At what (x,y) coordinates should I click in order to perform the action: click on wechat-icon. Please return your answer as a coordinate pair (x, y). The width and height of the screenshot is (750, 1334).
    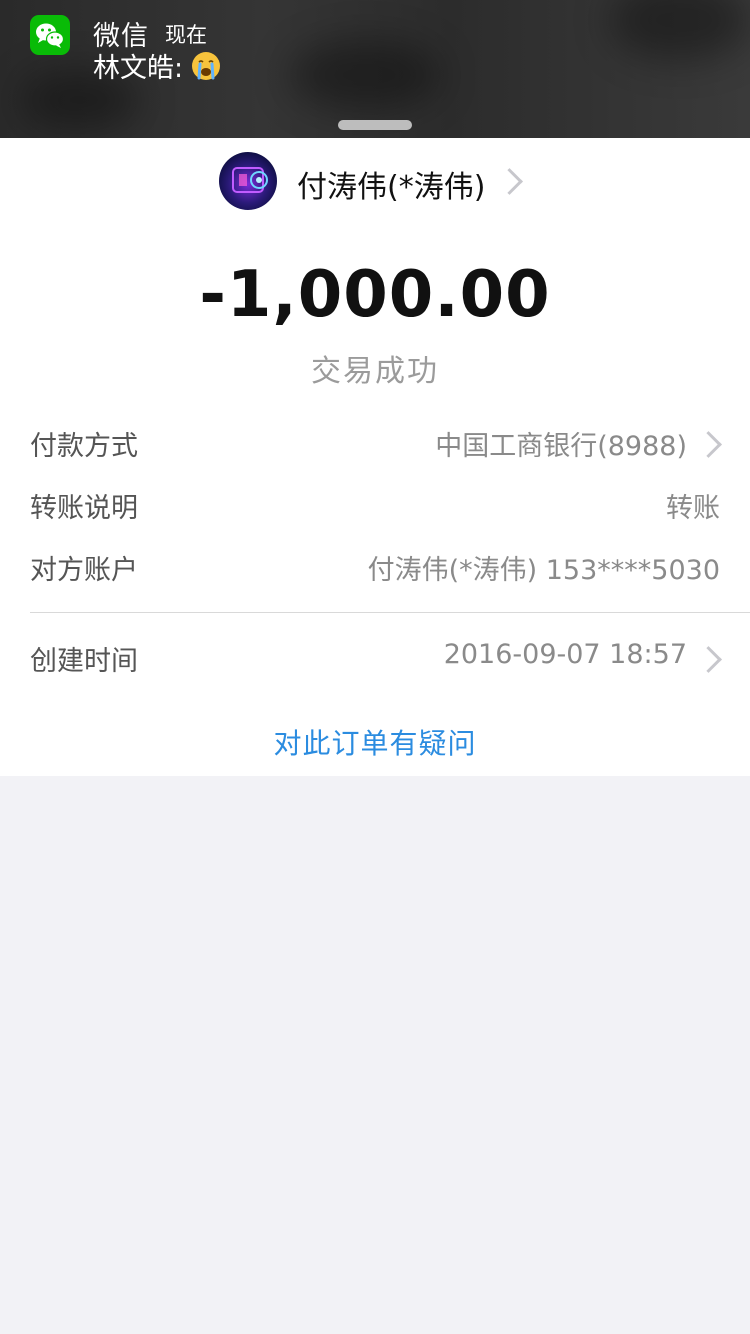
    Looking at the image, I should click on (50, 35).